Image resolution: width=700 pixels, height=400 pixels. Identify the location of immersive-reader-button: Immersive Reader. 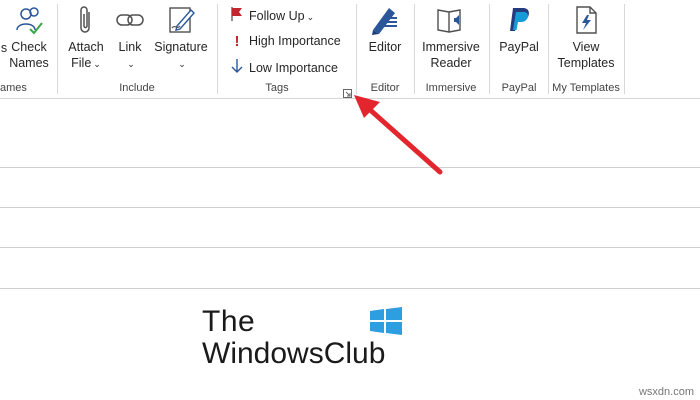
(451, 37).